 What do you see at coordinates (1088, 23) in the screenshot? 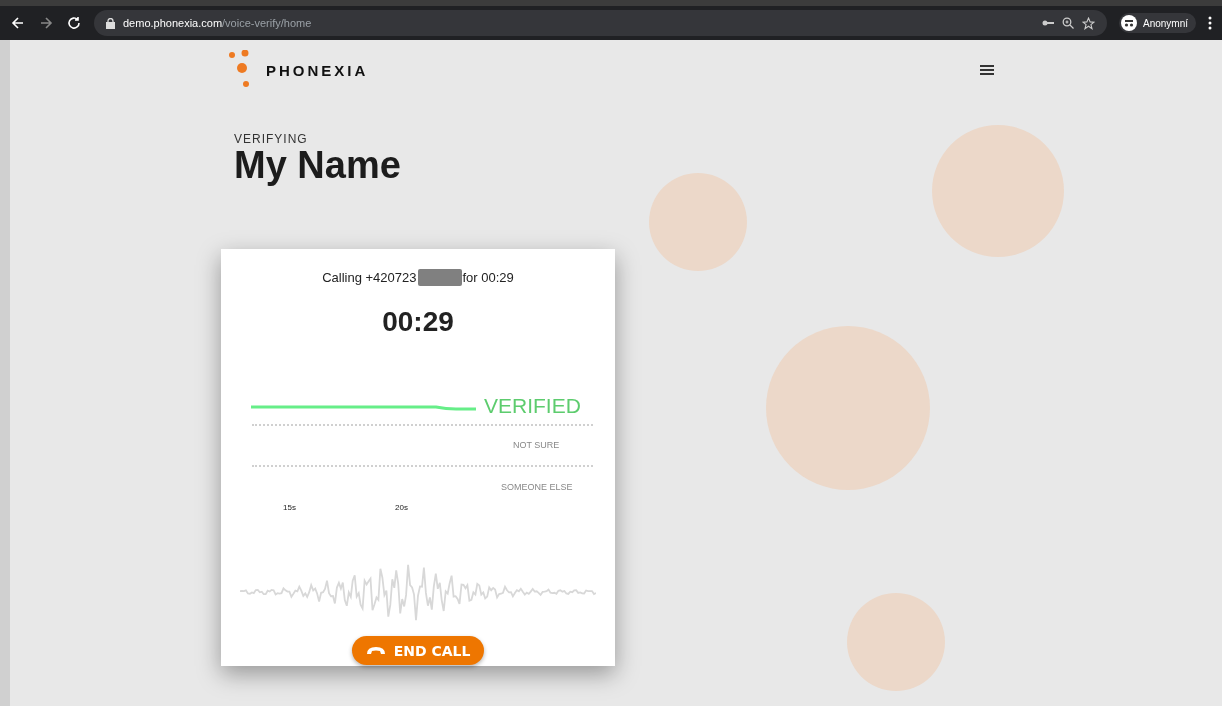
I see `star-icon` at bounding box center [1088, 23].